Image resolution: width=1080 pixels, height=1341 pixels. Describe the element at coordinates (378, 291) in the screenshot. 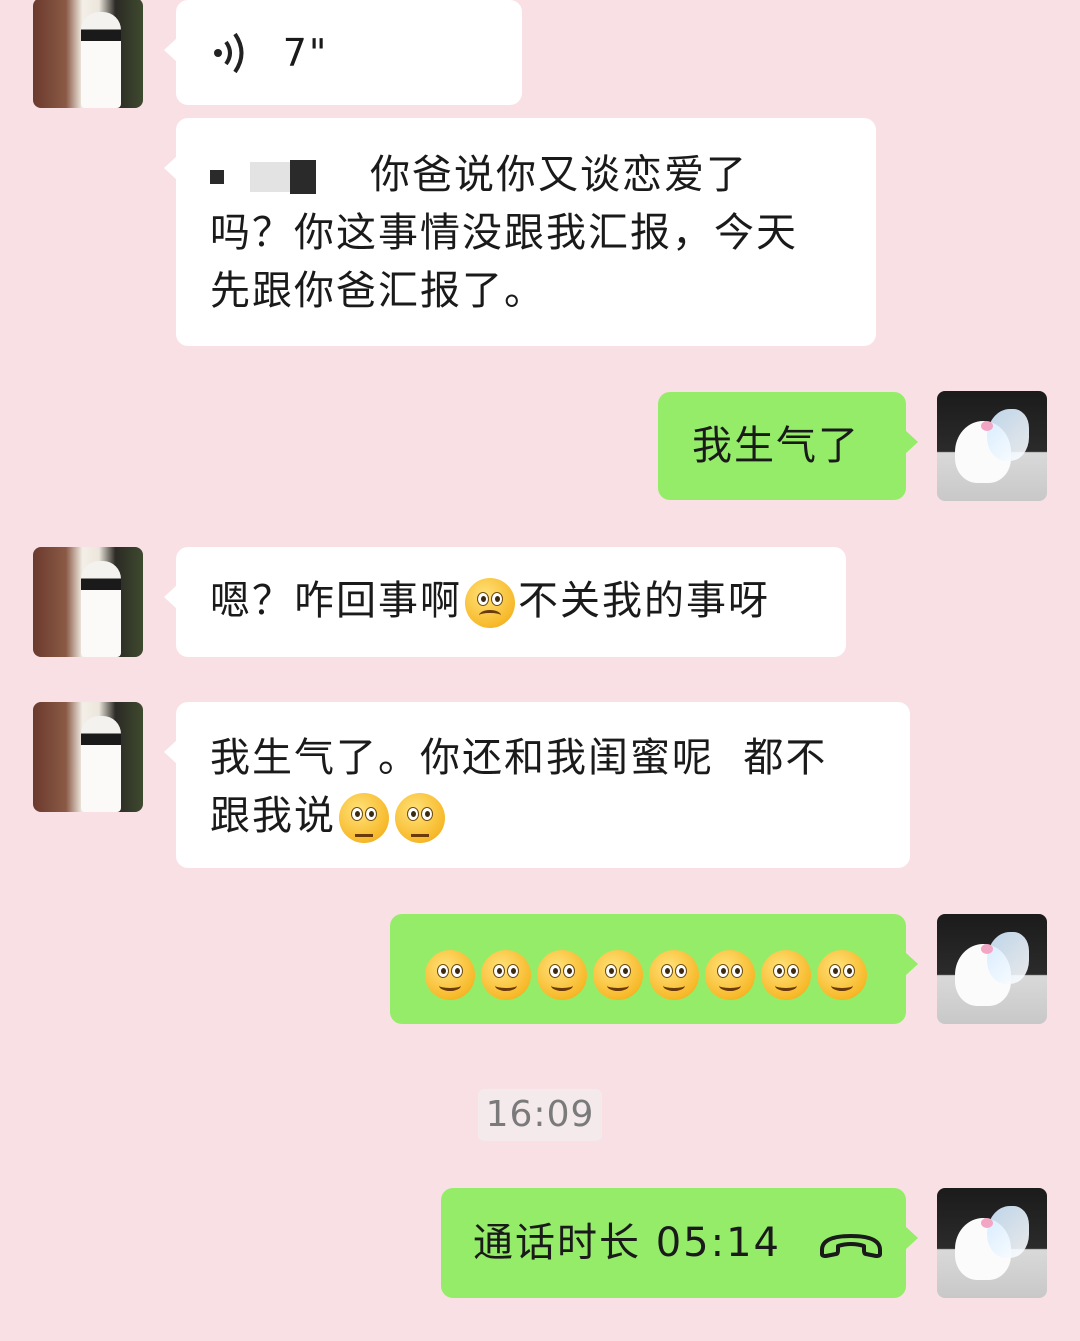

I see `message-line: 先跟你爸汇报了。` at that location.